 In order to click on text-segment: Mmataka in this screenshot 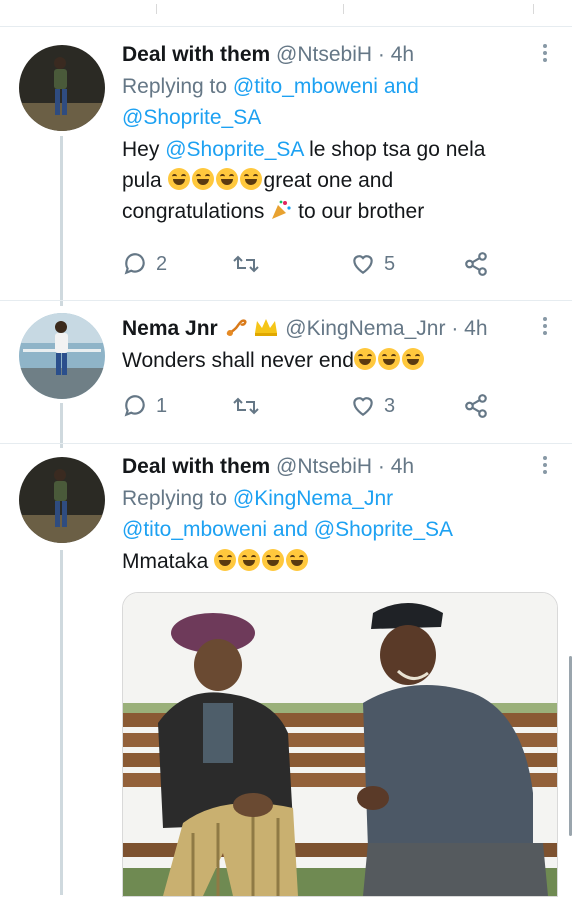, I will do `click(165, 561)`.